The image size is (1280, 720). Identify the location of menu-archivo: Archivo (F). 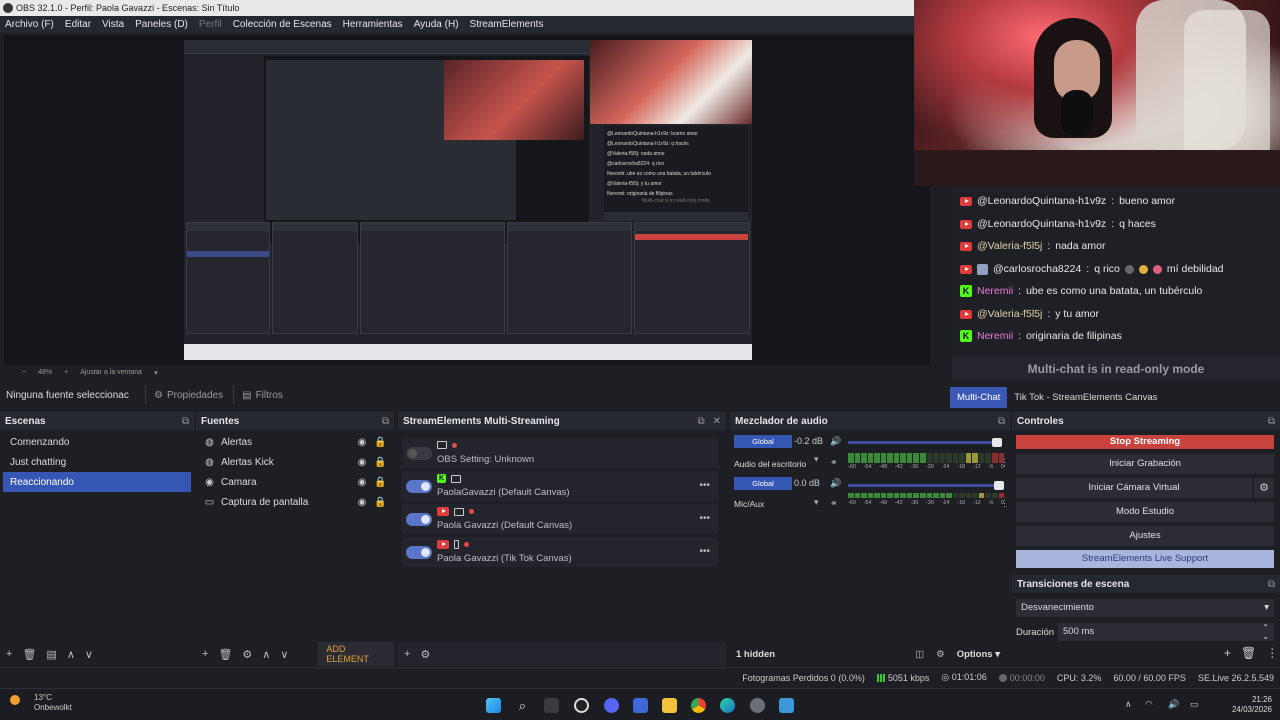
(29, 24).